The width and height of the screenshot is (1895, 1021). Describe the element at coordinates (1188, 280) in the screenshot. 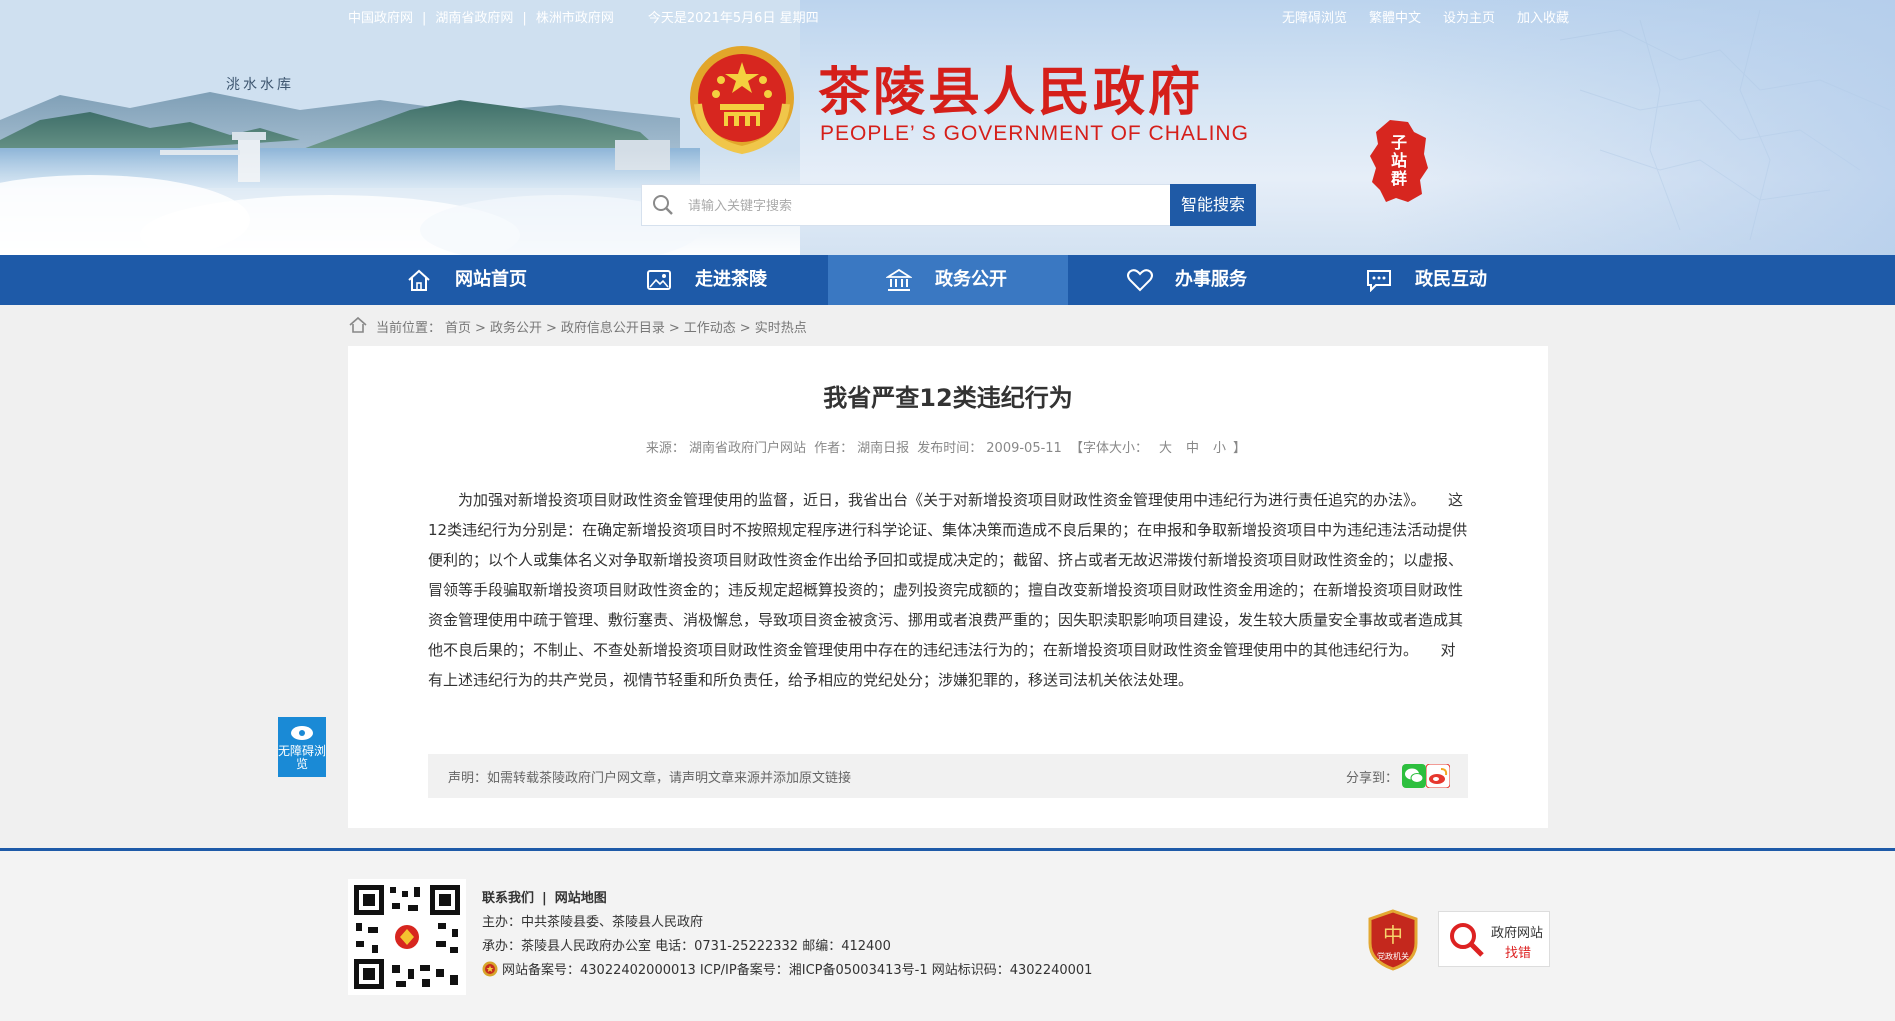

I see `nav-item-services: 办事服务` at that location.